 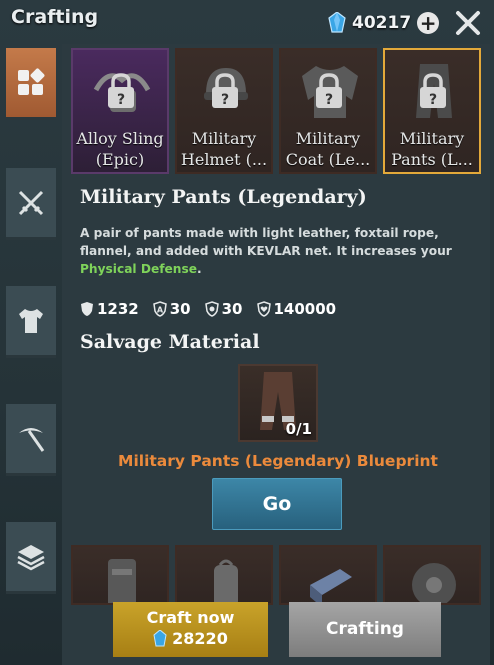 I want to click on plus-circle-icon: +, so click(x=428, y=23).